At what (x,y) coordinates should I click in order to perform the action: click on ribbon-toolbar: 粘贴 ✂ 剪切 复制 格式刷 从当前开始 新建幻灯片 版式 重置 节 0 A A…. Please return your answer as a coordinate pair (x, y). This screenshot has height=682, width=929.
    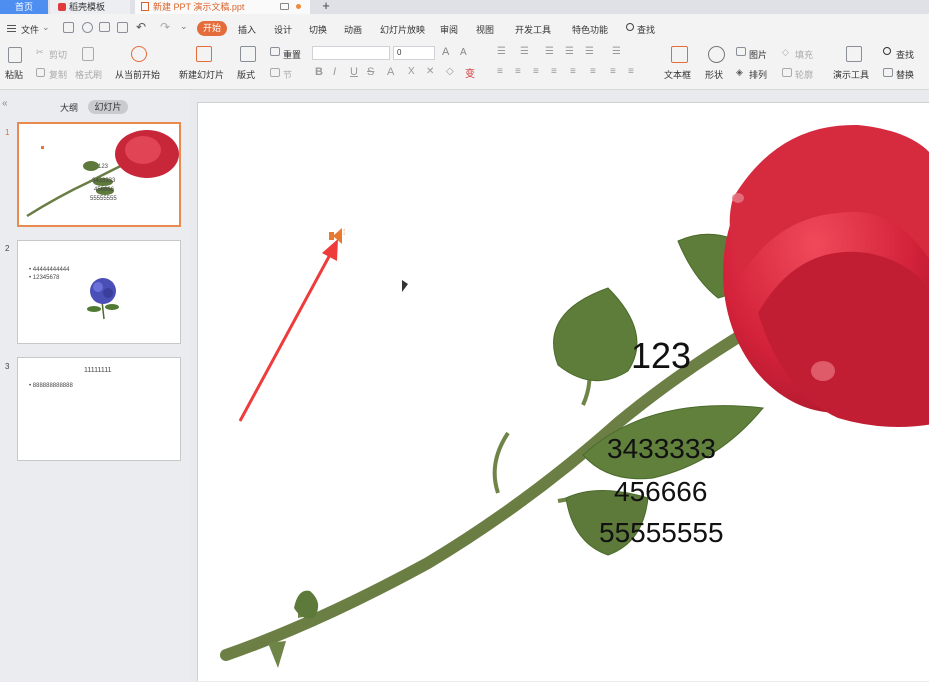
    Looking at the image, I should click on (464, 66).